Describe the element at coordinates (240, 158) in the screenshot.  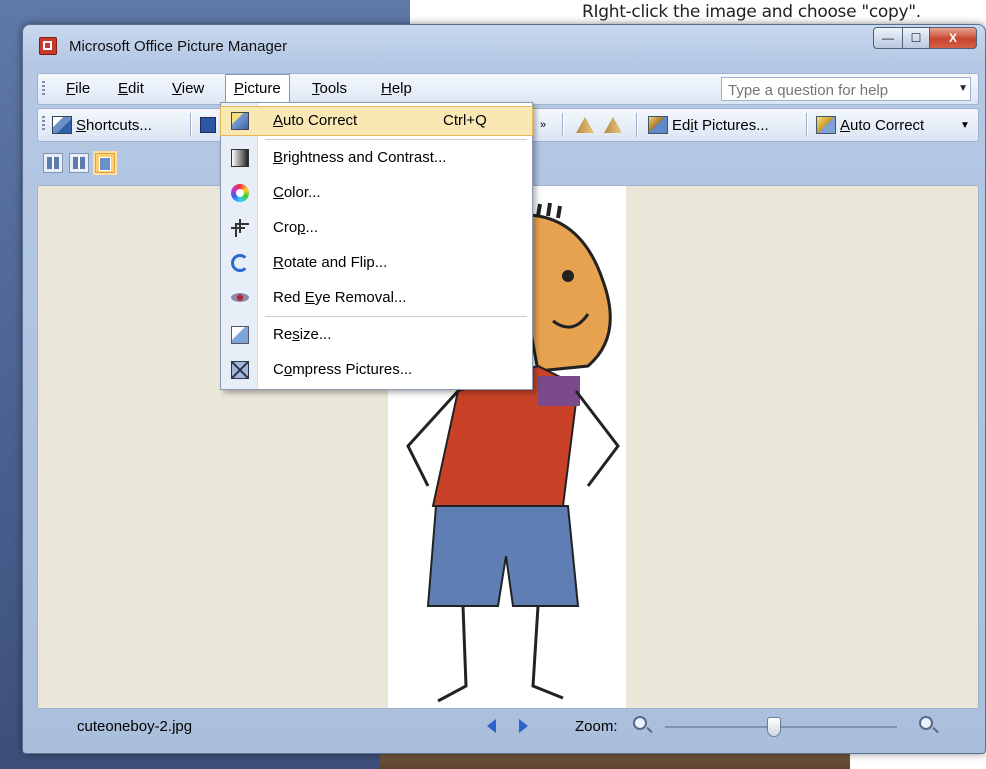
I see `brightness-icon` at that location.